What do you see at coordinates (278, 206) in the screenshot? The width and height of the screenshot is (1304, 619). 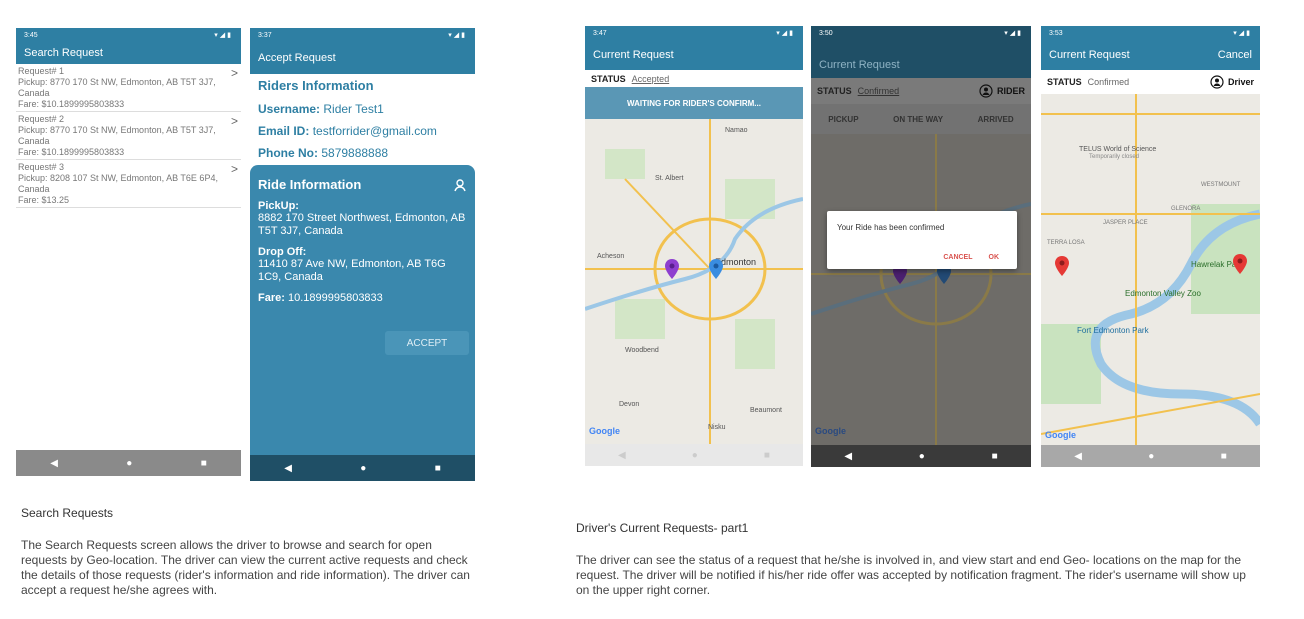 I see `pickup-label: PickUp:` at bounding box center [278, 206].